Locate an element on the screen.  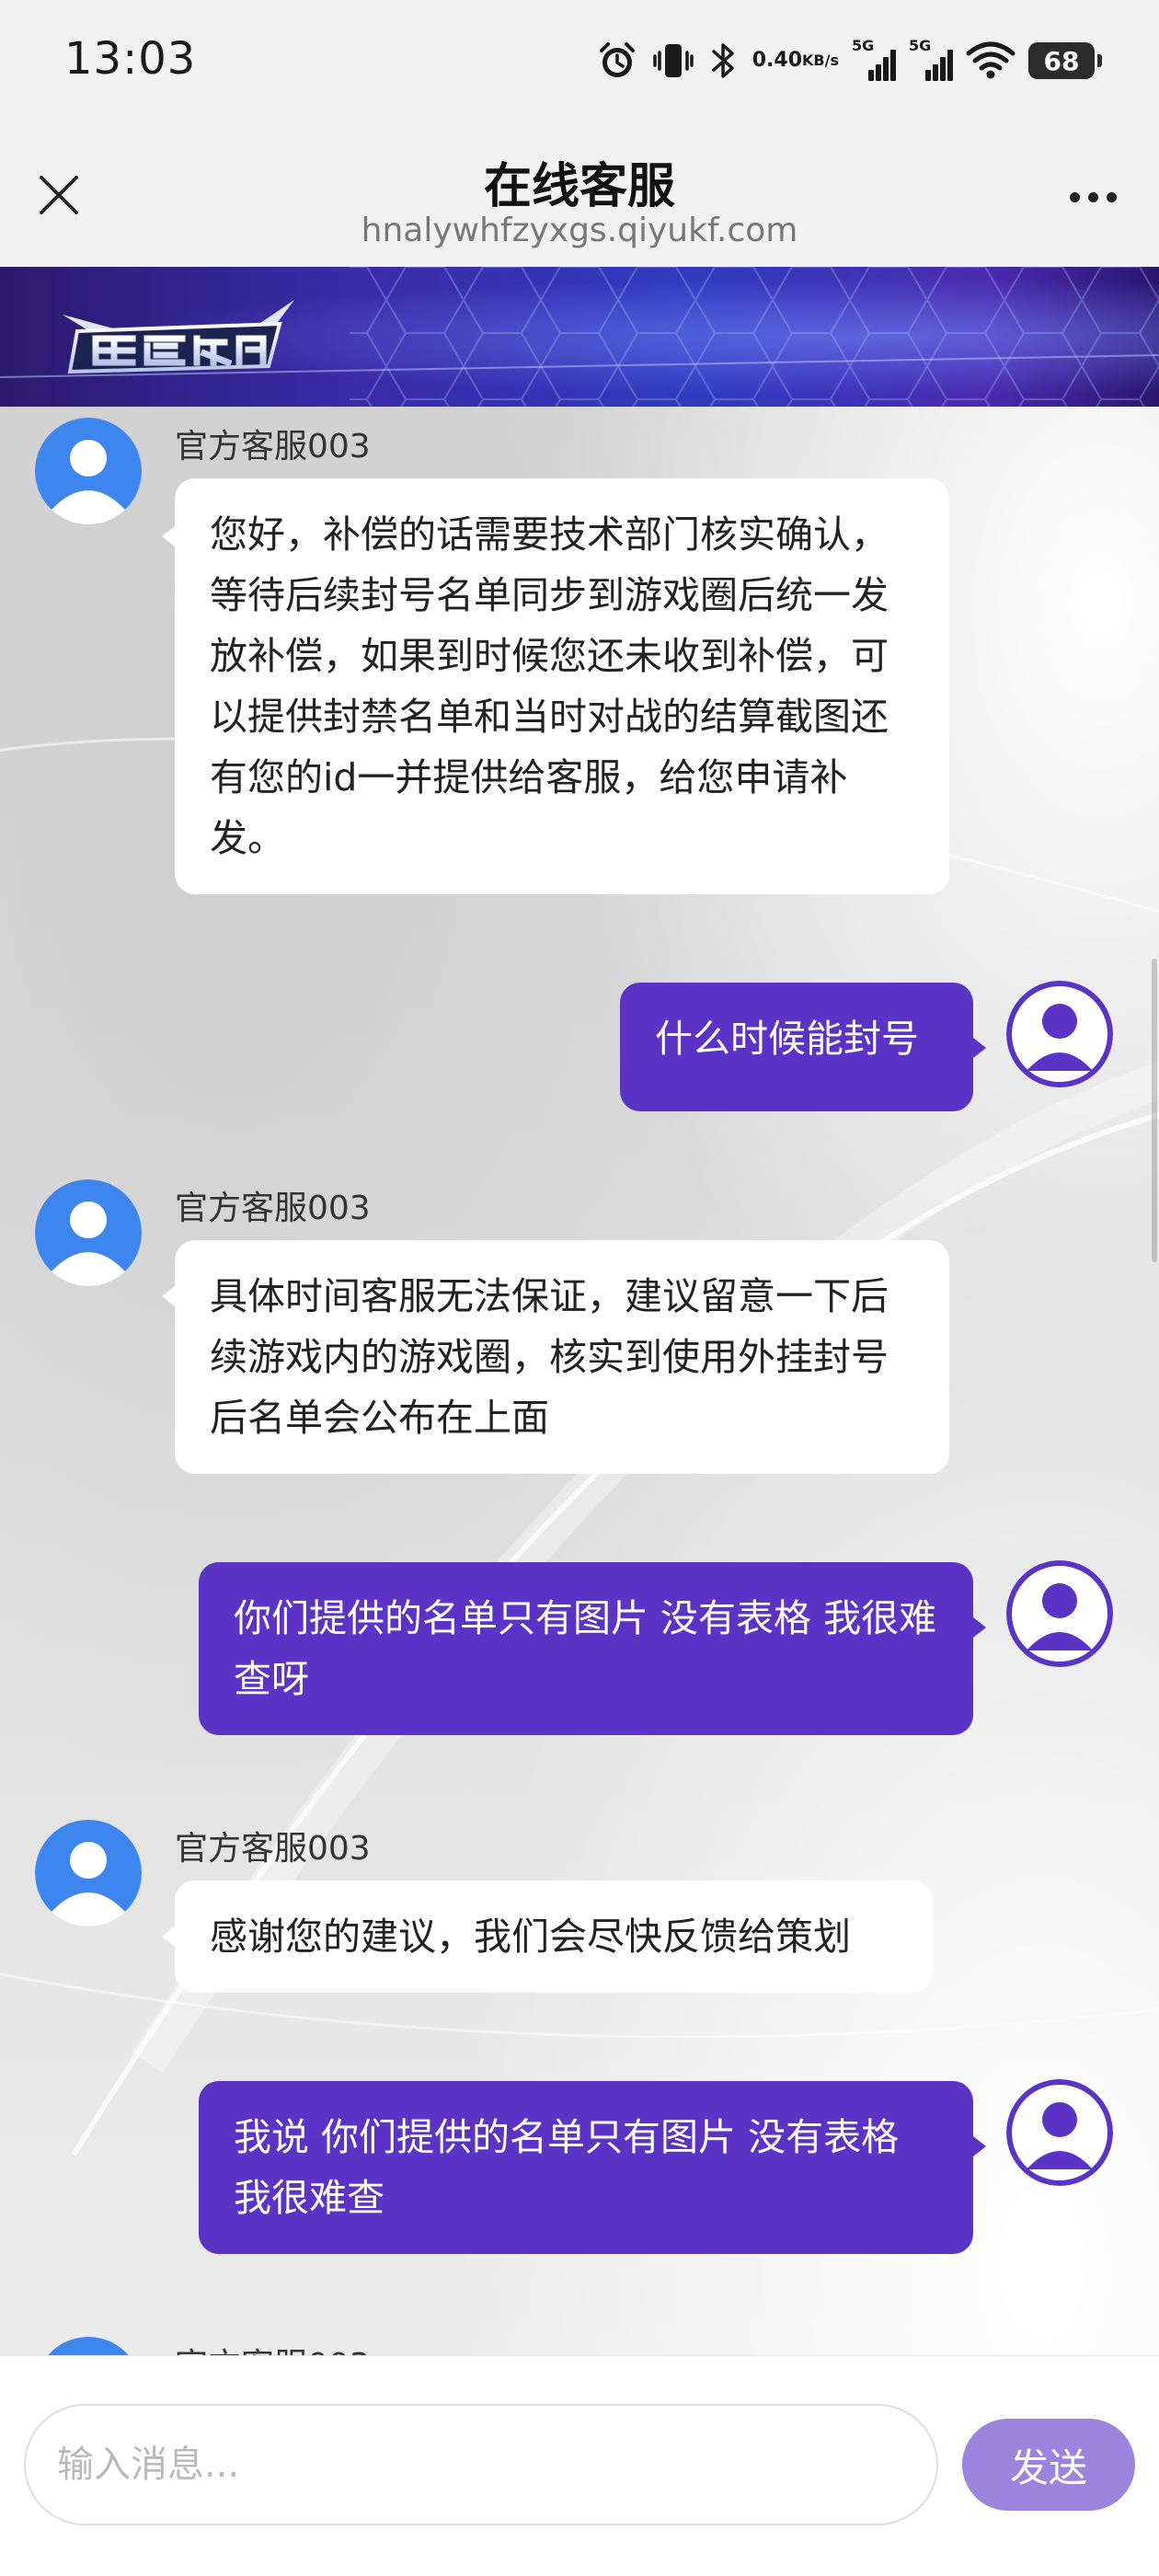
agent-message-bubble: 感谢您的建议，我们会尽快反馈给策划 is located at coordinates (554, 1936).